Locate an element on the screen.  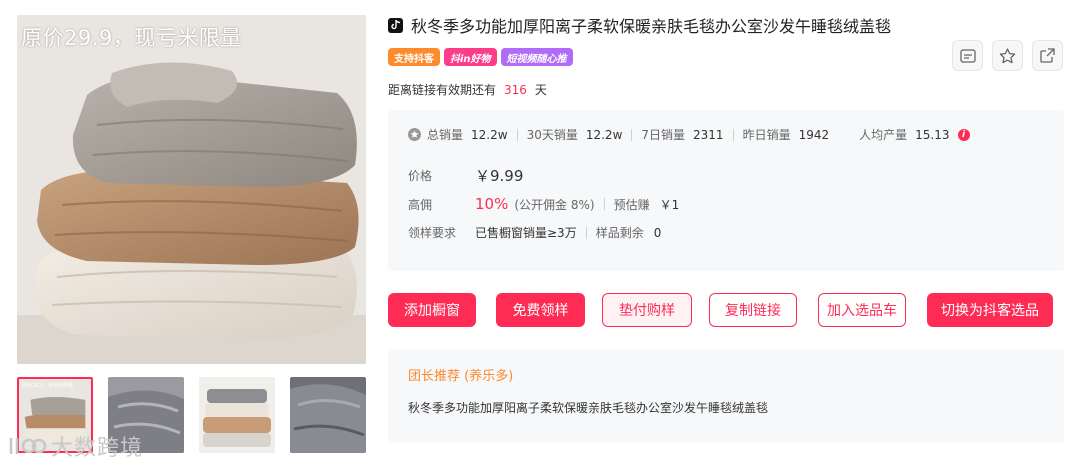
watermark-text: 大数跨境 is located at coordinates (97, 448).